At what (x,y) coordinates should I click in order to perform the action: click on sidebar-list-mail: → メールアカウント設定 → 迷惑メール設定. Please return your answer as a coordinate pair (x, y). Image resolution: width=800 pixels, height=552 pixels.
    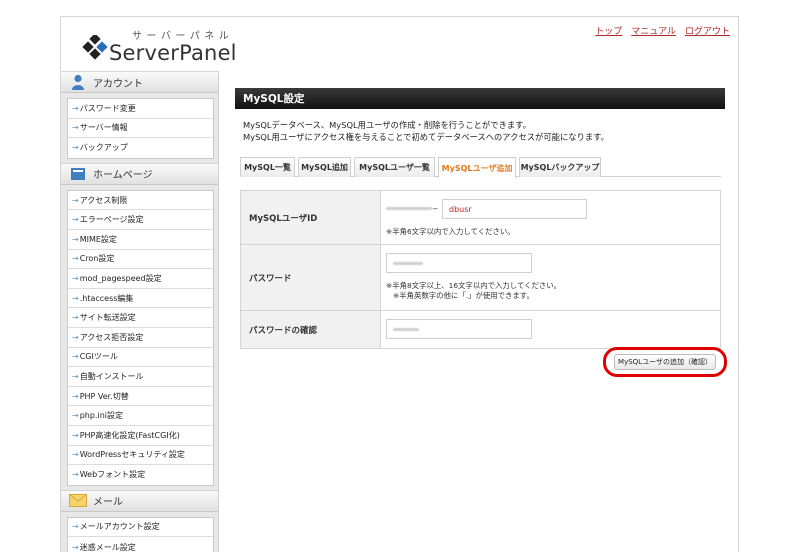
    Looking at the image, I should click on (140, 534).